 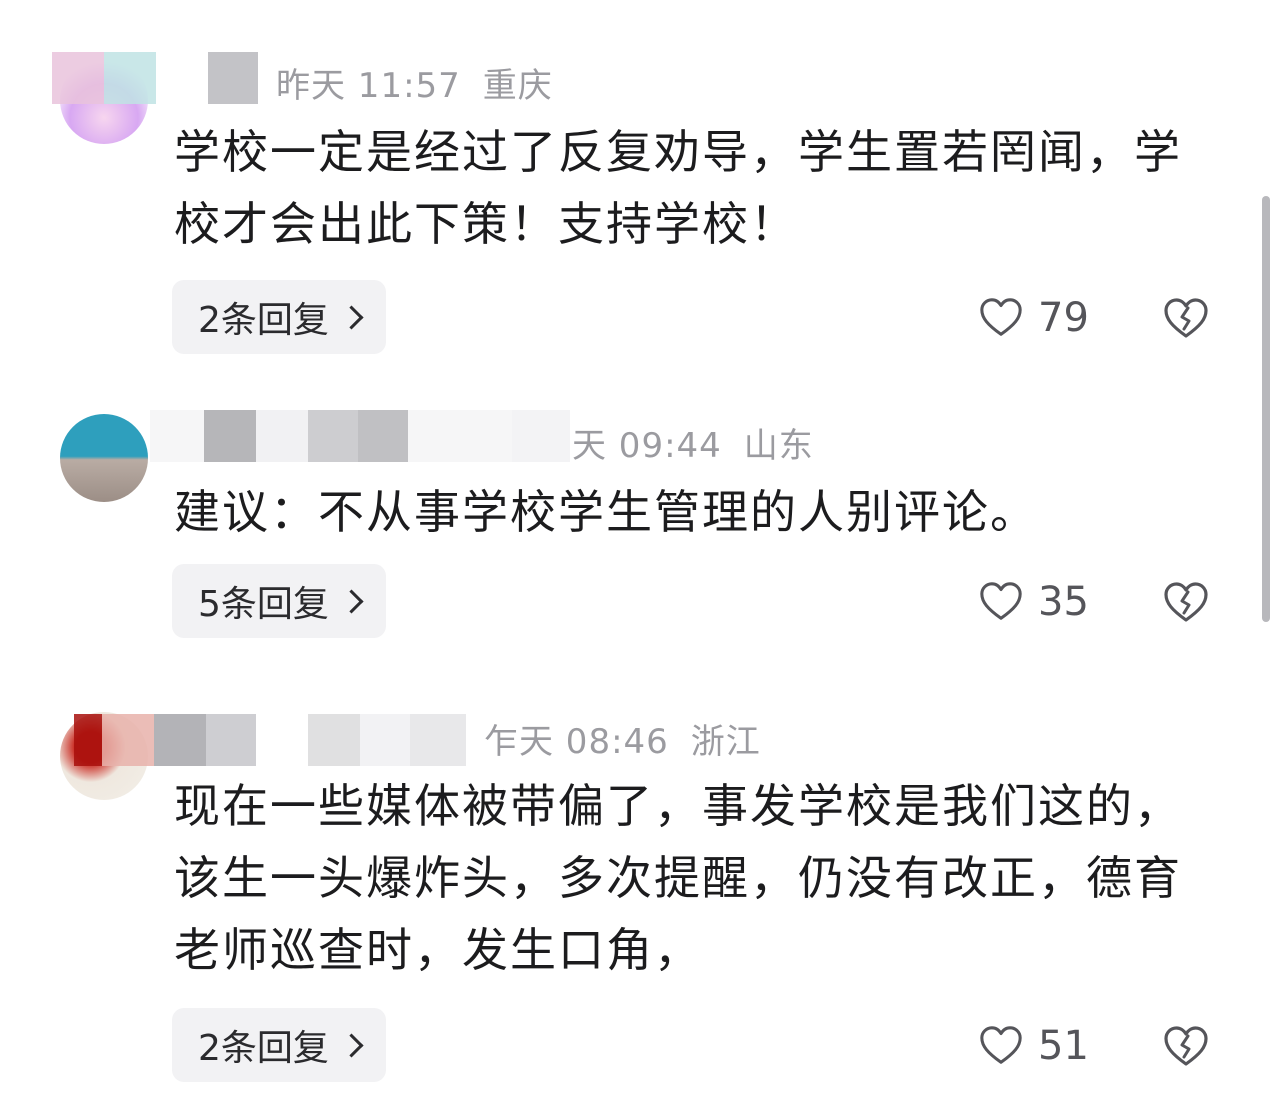 What do you see at coordinates (368, 86) in the screenshot?
I see `comment-time: 昨天 11:57` at bounding box center [368, 86].